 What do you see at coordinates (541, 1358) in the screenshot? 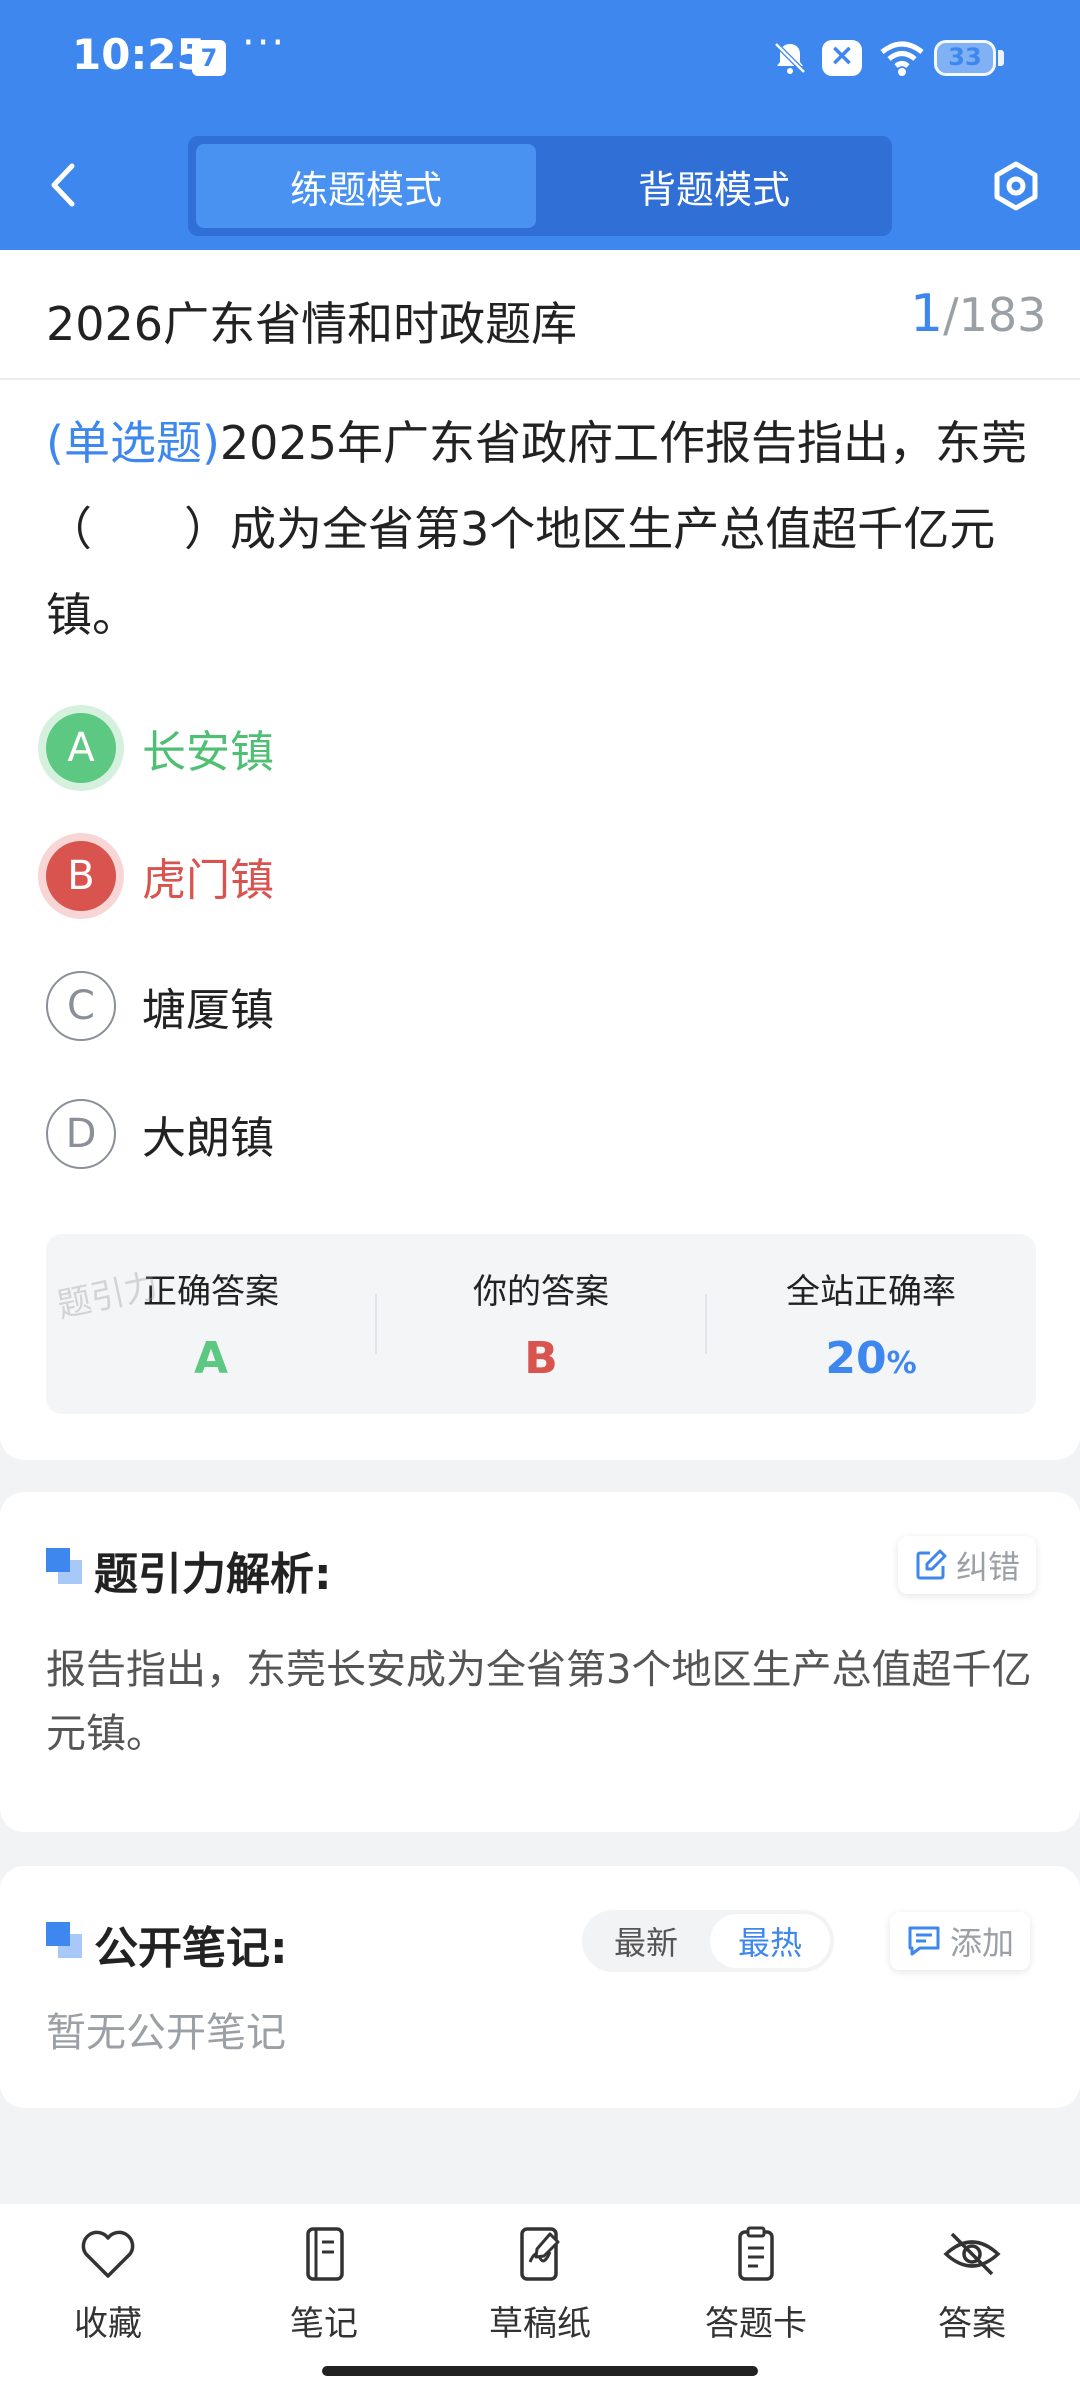
I see `your-answer-value: B` at bounding box center [541, 1358].